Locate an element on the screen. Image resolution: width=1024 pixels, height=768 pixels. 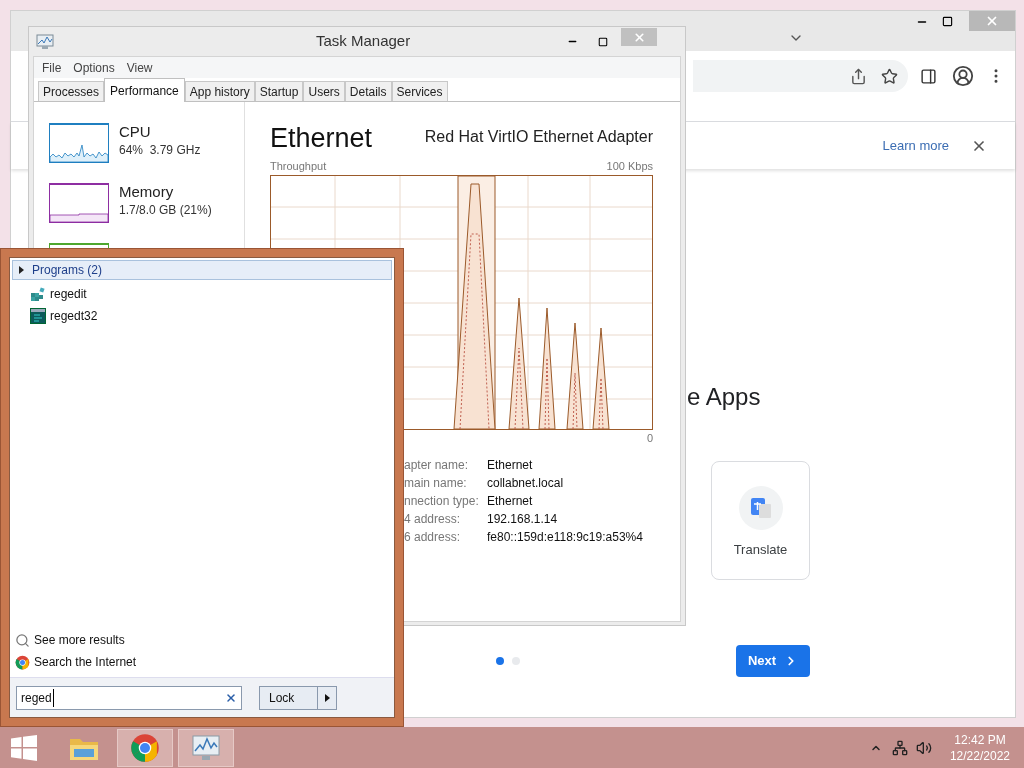
results-group-header: Programs (2) is located at coordinates (202, 270).